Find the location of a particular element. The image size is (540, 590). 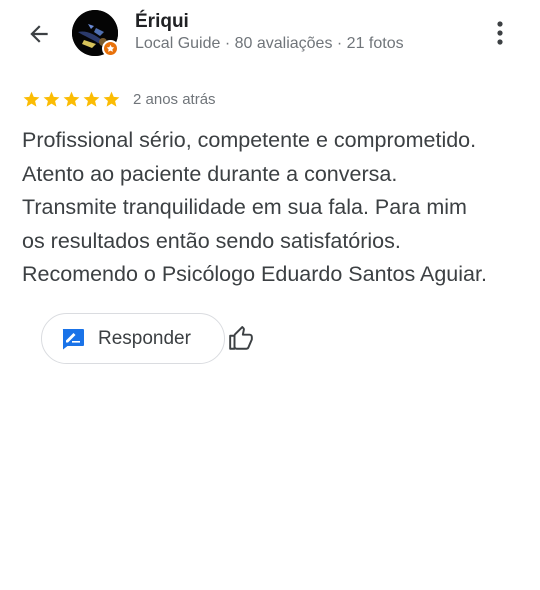

reply-button-label: Responder is located at coordinates (144, 338).